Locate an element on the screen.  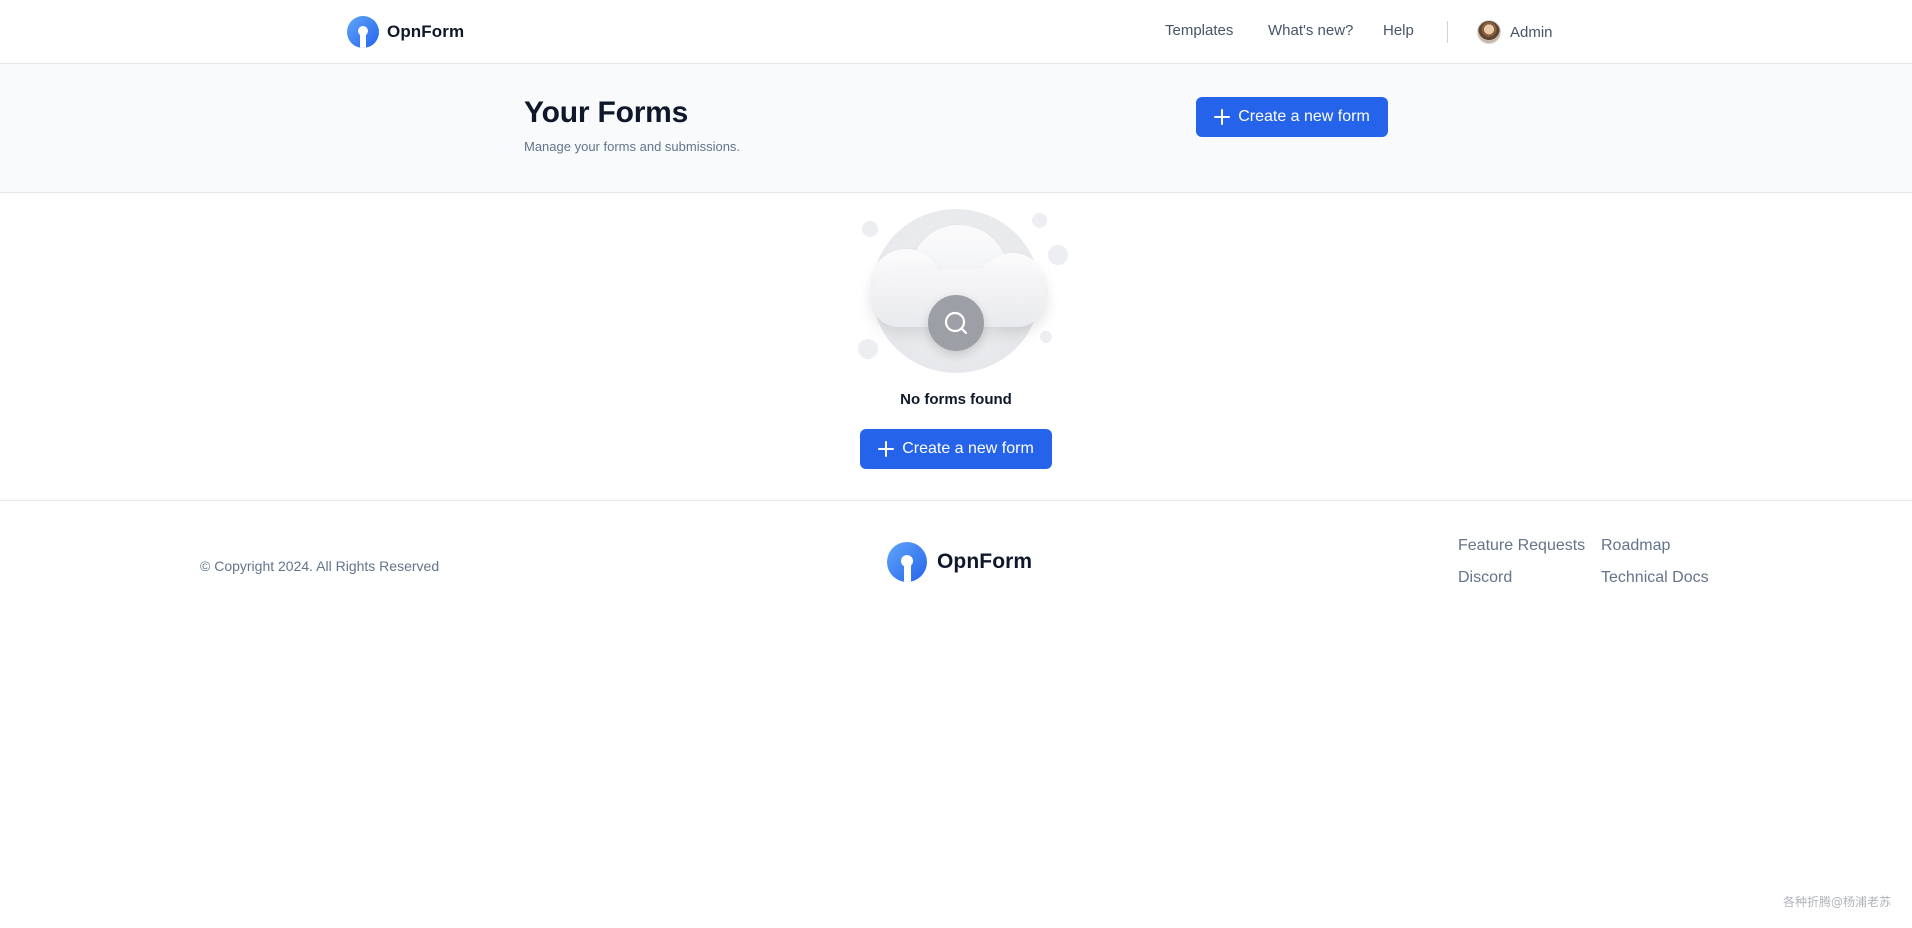
nav-link-templates: Templates is located at coordinates (1199, 30).